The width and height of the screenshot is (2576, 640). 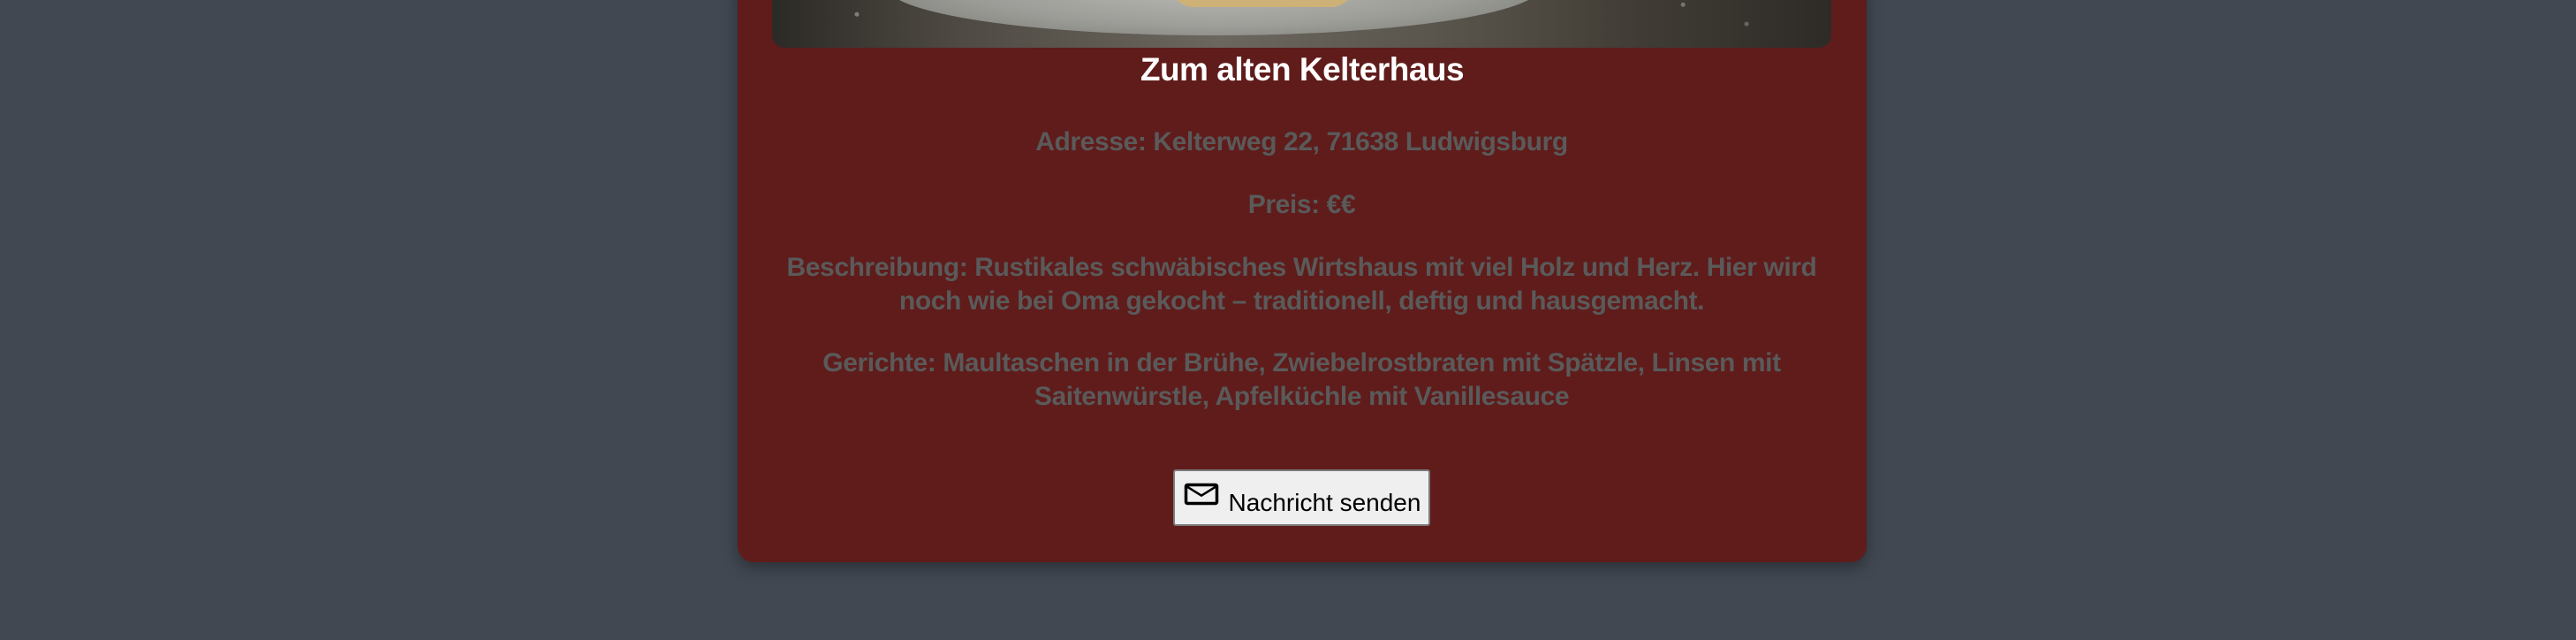 What do you see at coordinates (1302, 204) in the screenshot?
I see `restaurant-price: Preis: €€` at bounding box center [1302, 204].